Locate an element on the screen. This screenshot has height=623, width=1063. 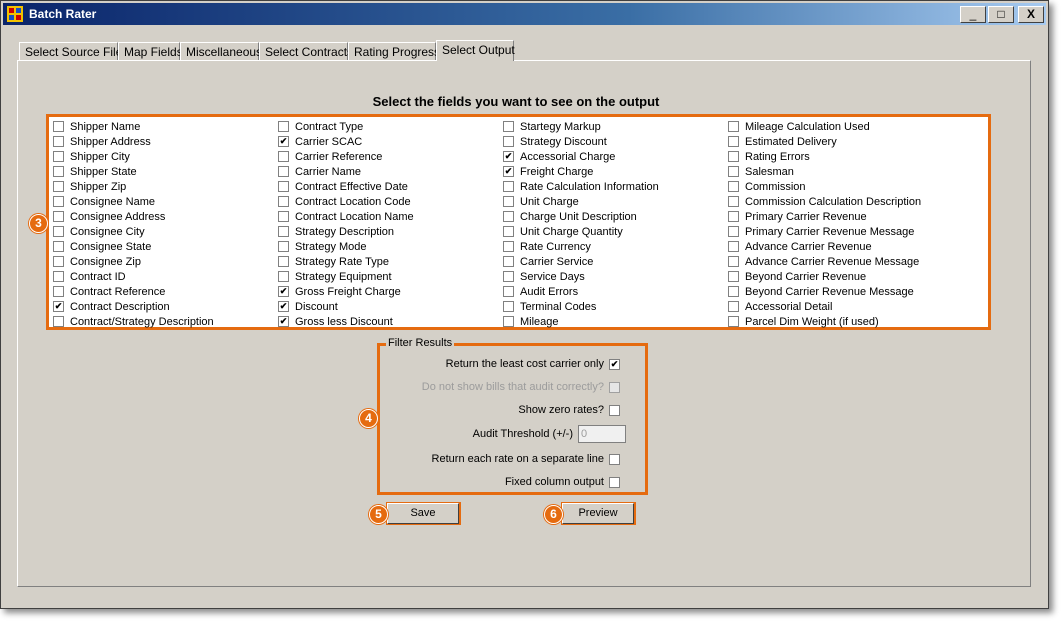
field-option: Unit Charge Quantity is located at coordinates (581, 231).